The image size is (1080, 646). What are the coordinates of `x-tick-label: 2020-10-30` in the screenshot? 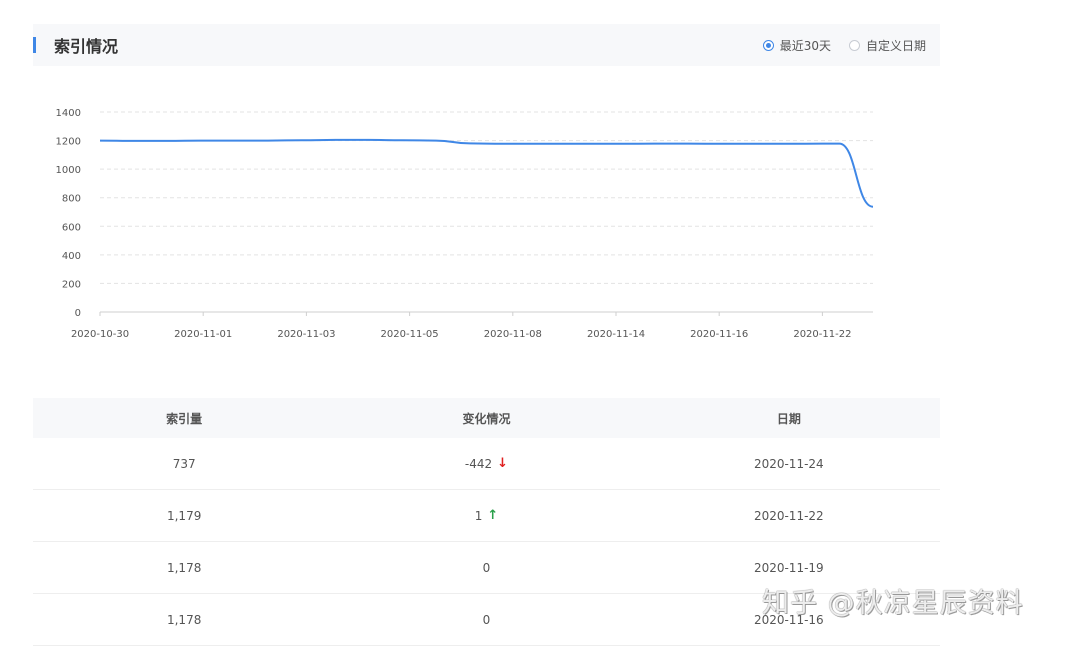 It's located at (100, 334).